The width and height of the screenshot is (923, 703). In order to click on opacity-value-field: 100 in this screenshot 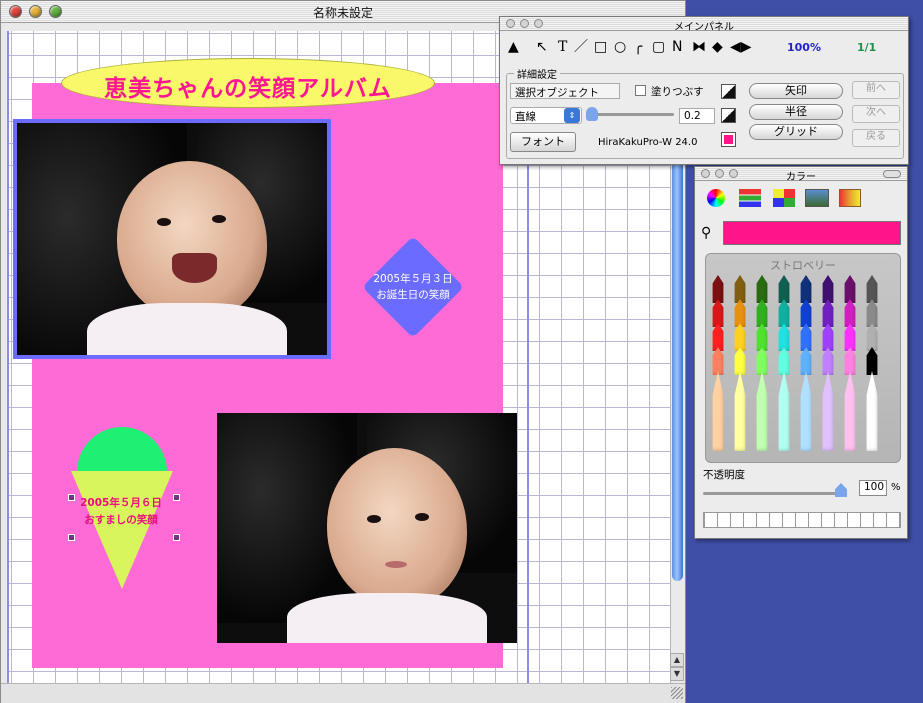, I will do `click(873, 488)`.